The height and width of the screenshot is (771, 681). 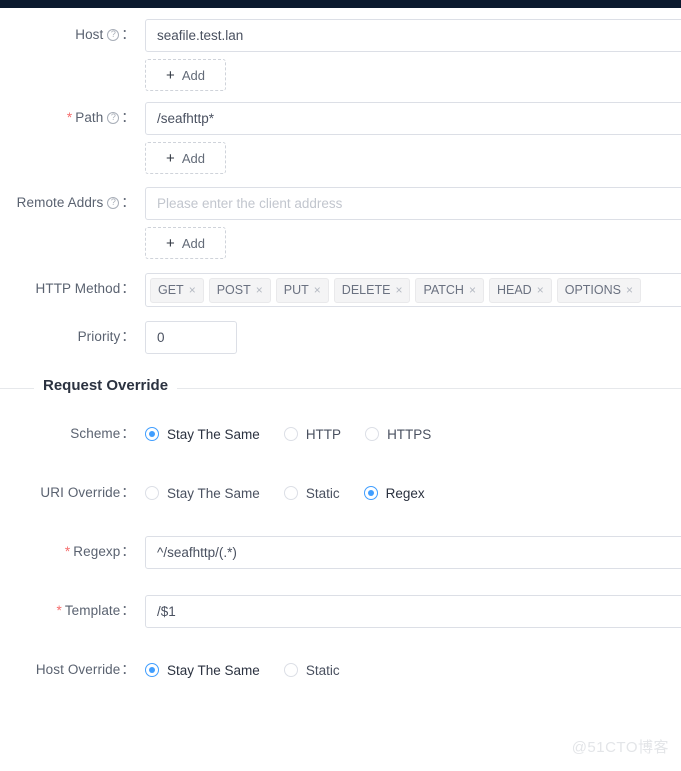 I want to click on form-row-scheme: Scheme： Stay The Same HTTP HTTPS, so click(x=340, y=434).